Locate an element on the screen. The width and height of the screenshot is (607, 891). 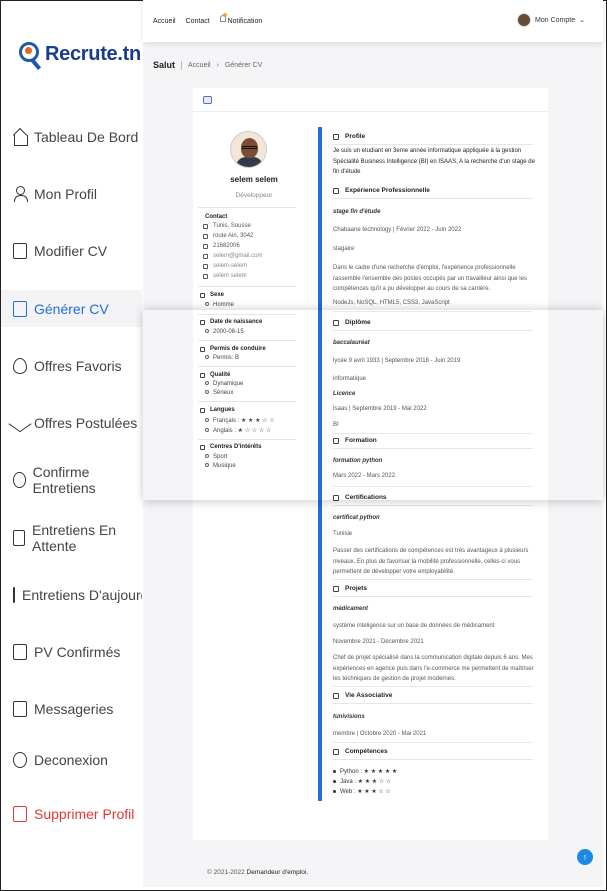
sidebar-item-label: PV Confirmés is located at coordinates (77, 652).